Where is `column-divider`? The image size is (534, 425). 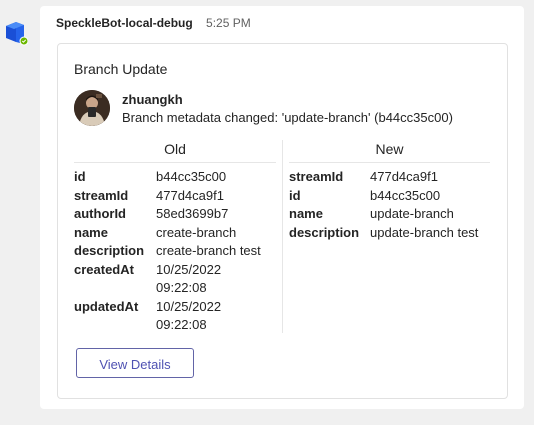
column-divider is located at coordinates (282, 236).